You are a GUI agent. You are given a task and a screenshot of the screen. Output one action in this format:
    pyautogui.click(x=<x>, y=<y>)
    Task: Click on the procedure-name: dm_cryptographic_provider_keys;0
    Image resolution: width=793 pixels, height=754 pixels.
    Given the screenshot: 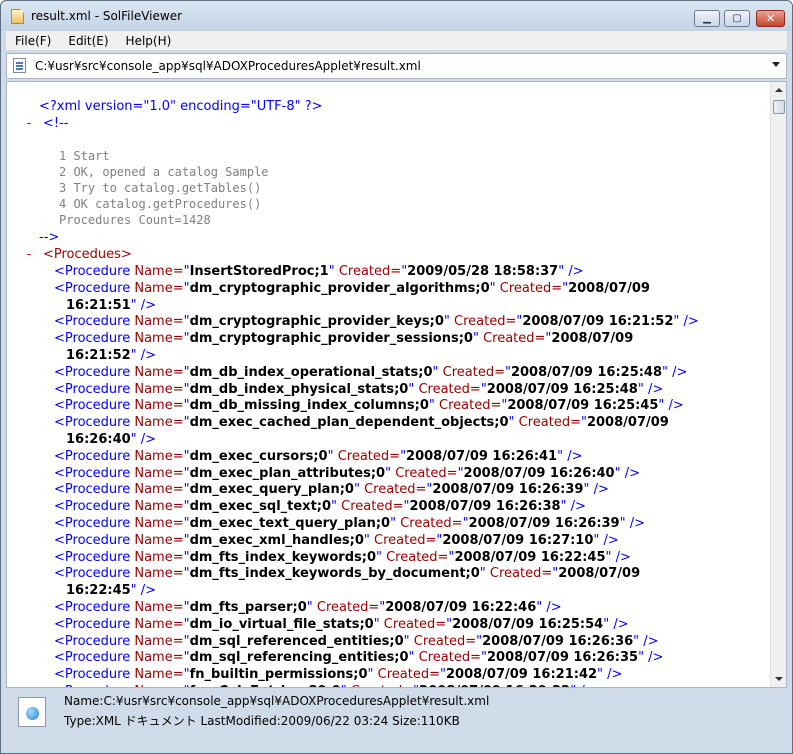 What is the action you would take?
    pyautogui.click(x=316, y=321)
    